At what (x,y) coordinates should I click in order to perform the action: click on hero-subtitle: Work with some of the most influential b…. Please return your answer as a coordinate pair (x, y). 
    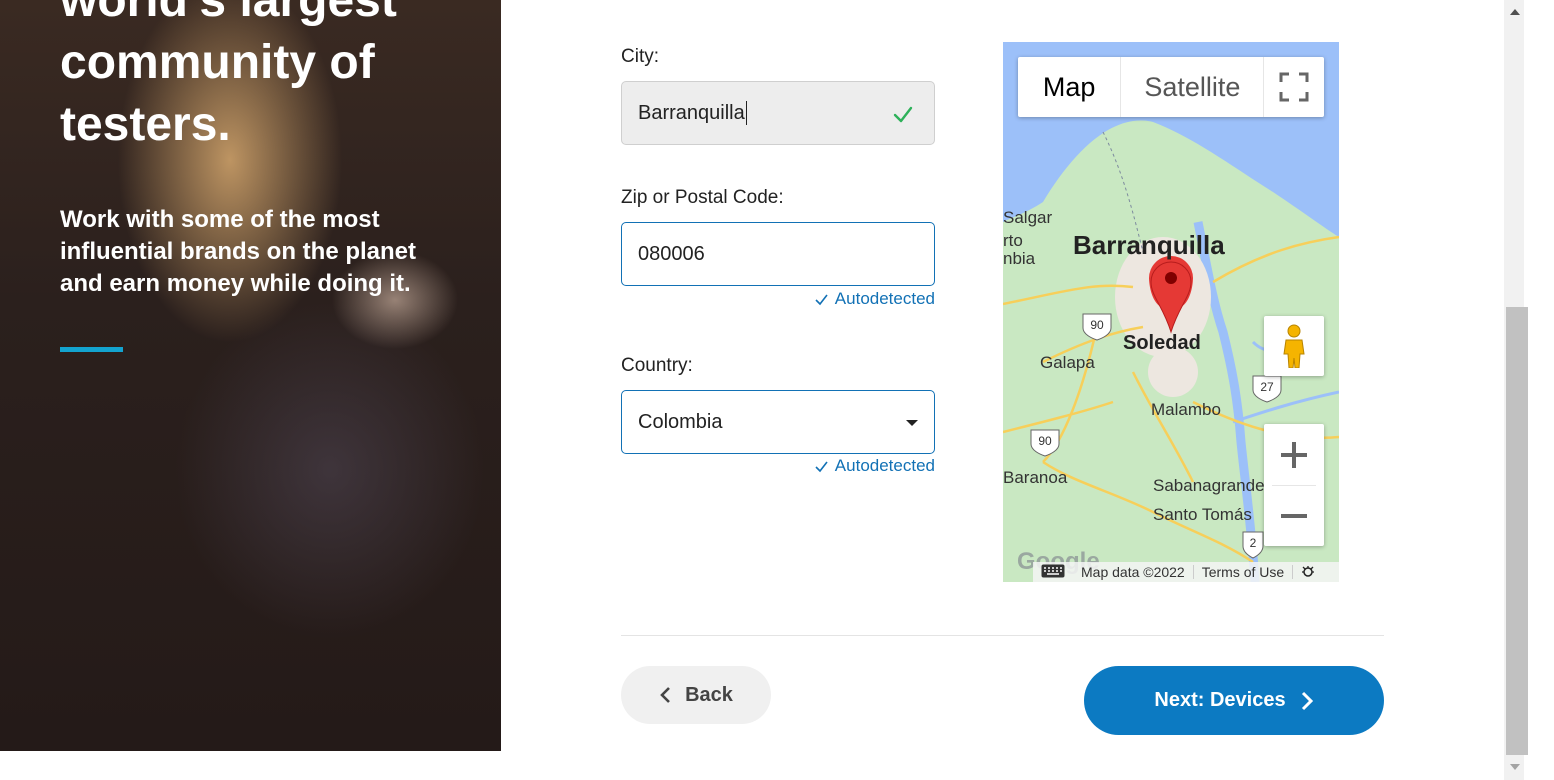
    Looking at the image, I should click on (238, 251).